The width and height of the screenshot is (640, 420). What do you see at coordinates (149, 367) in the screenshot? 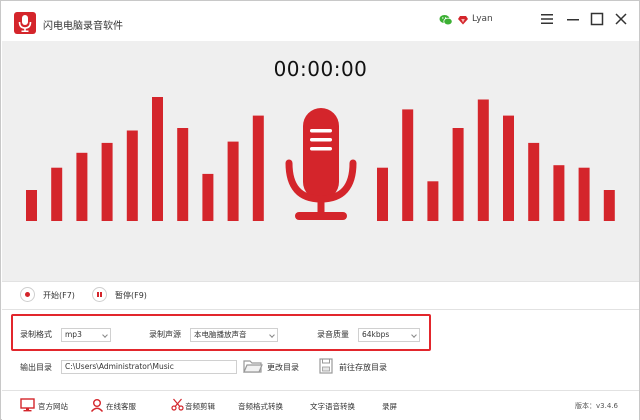
I see `output-dir-input: C:\Users\Administrator\Music` at bounding box center [149, 367].